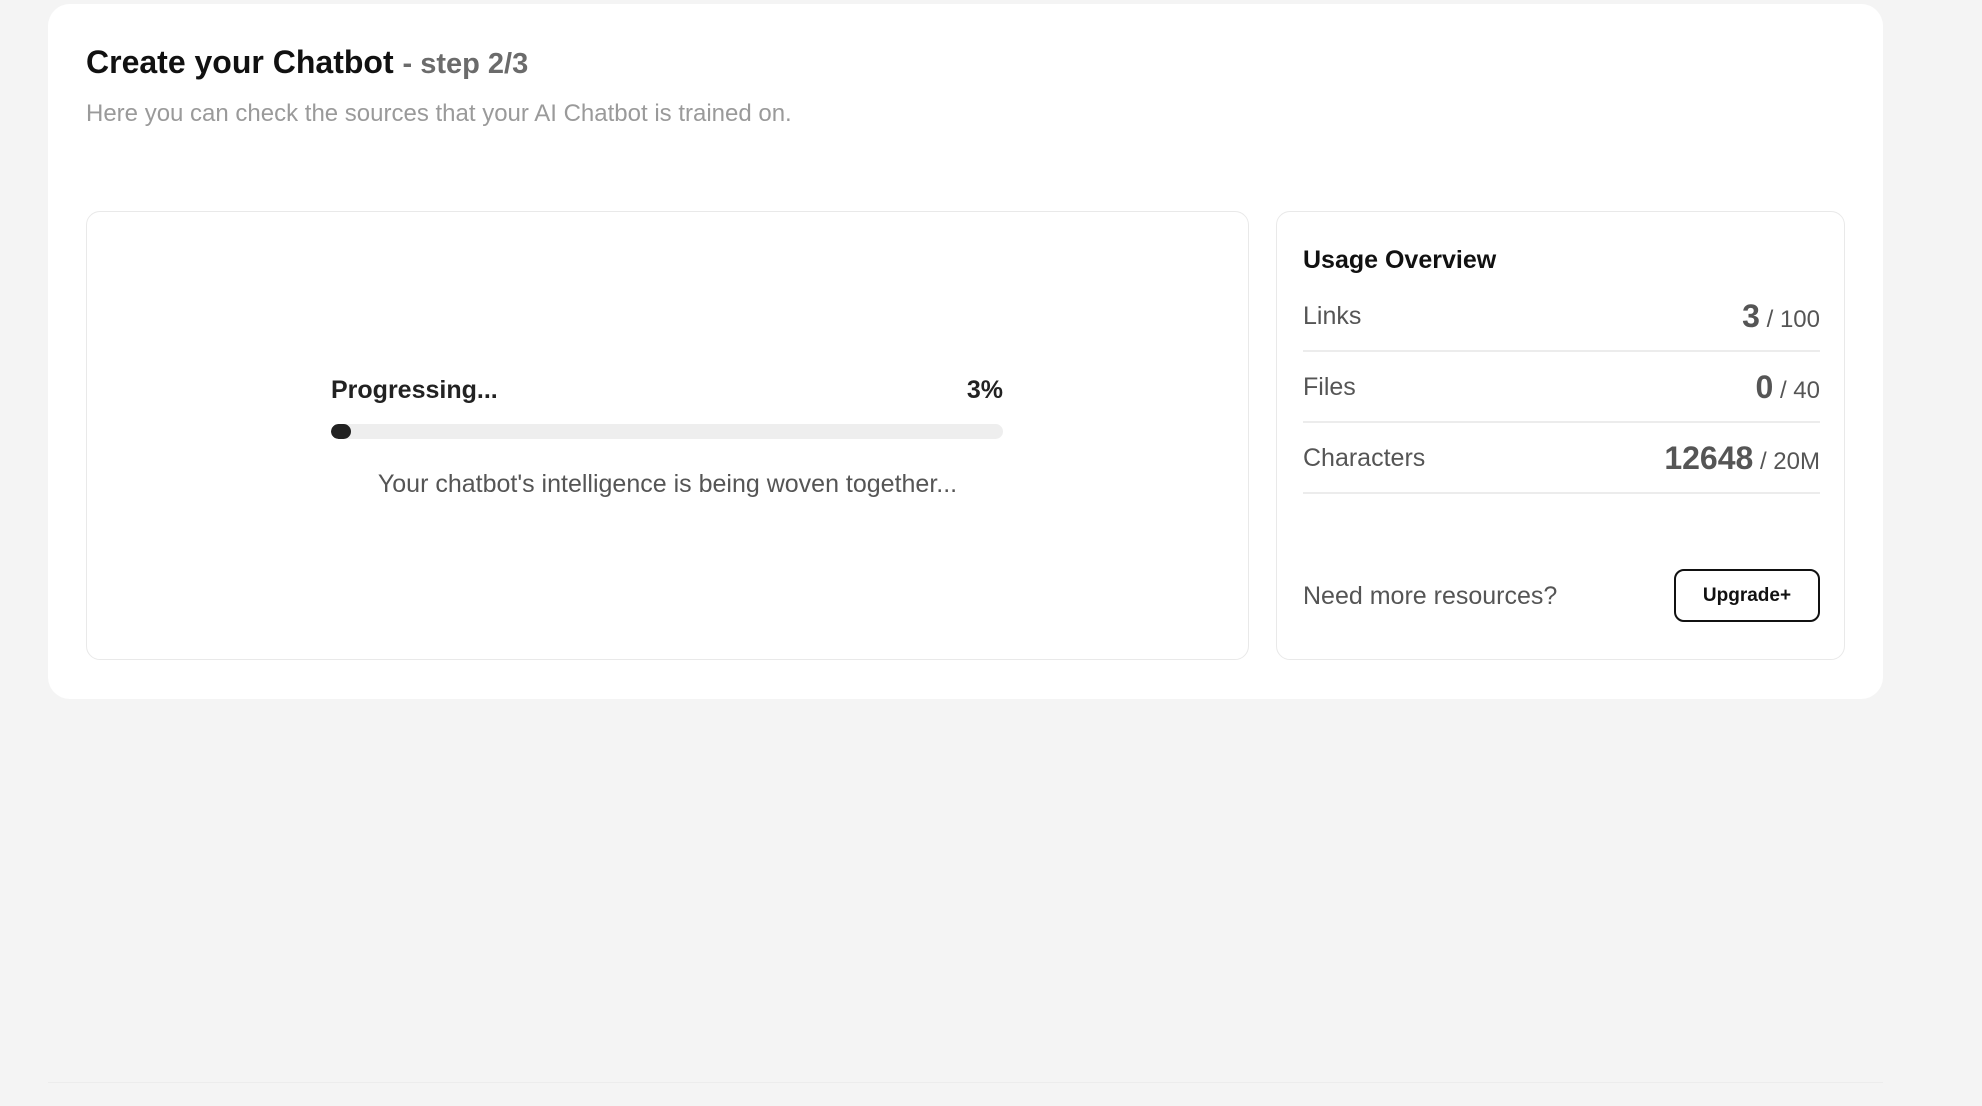  I want to click on usage-value-characters: 12648 / 20M, so click(1742, 458).